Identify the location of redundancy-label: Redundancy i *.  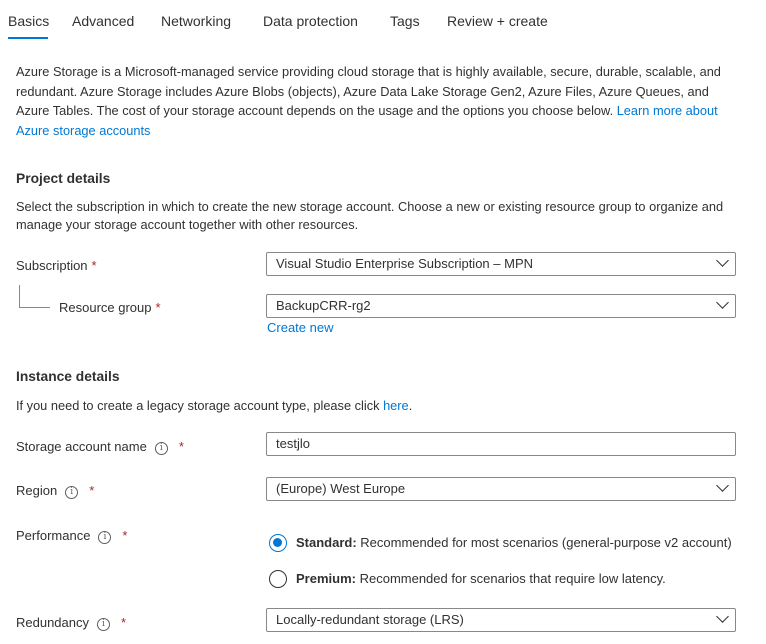
(71, 623).